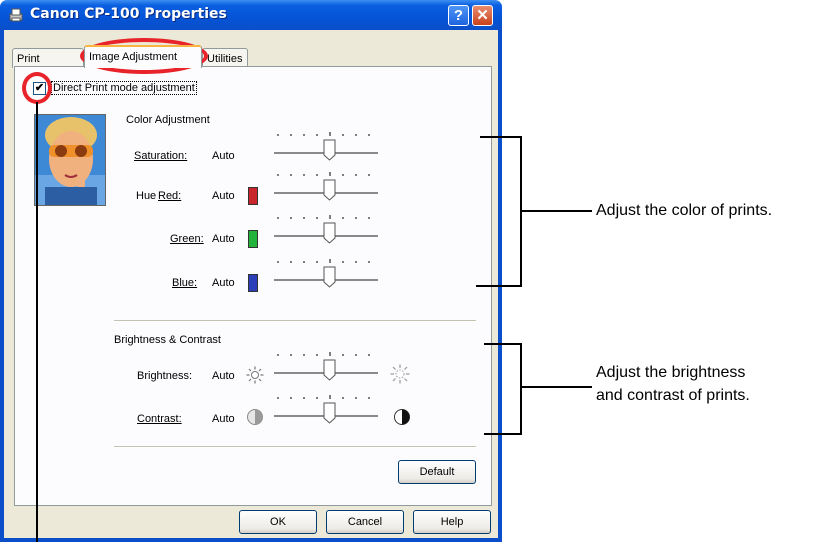 The image size is (824, 542). What do you see at coordinates (278, 522) in the screenshot?
I see `ok-button: OK` at bounding box center [278, 522].